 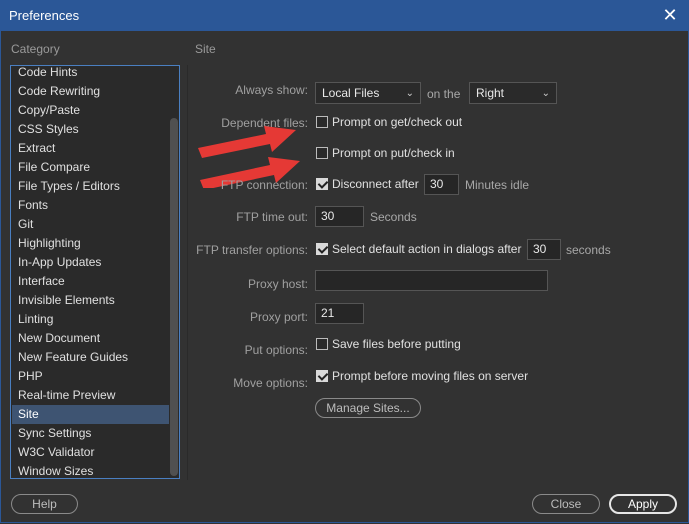 What do you see at coordinates (90, 262) in the screenshot?
I see `category-item: In-App Updates` at bounding box center [90, 262].